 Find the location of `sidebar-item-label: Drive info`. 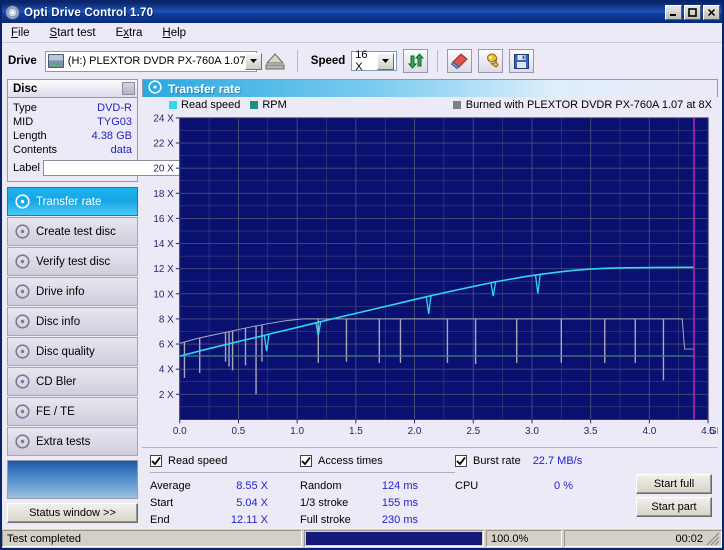

sidebar-item-label: Drive info is located at coordinates (60, 291).